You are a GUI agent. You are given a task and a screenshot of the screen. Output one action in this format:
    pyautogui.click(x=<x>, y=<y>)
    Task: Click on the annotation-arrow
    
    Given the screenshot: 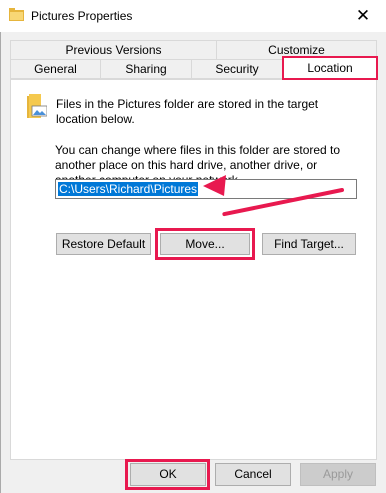 What is the action you would take?
    pyautogui.click(x=273, y=196)
    